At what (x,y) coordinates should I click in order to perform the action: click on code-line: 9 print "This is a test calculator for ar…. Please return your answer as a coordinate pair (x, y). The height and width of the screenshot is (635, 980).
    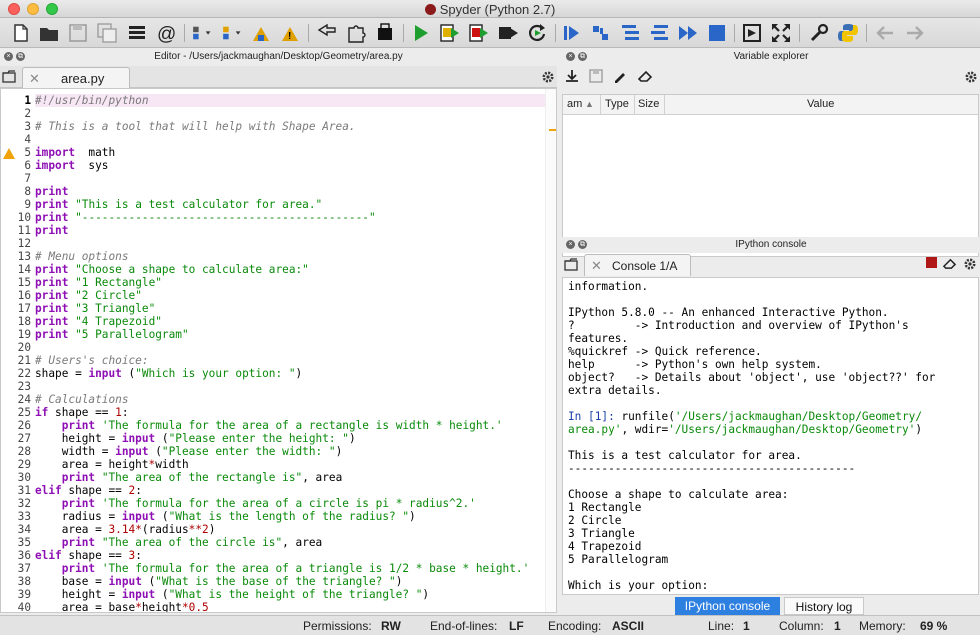
    Looking at the image, I should click on (278, 204).